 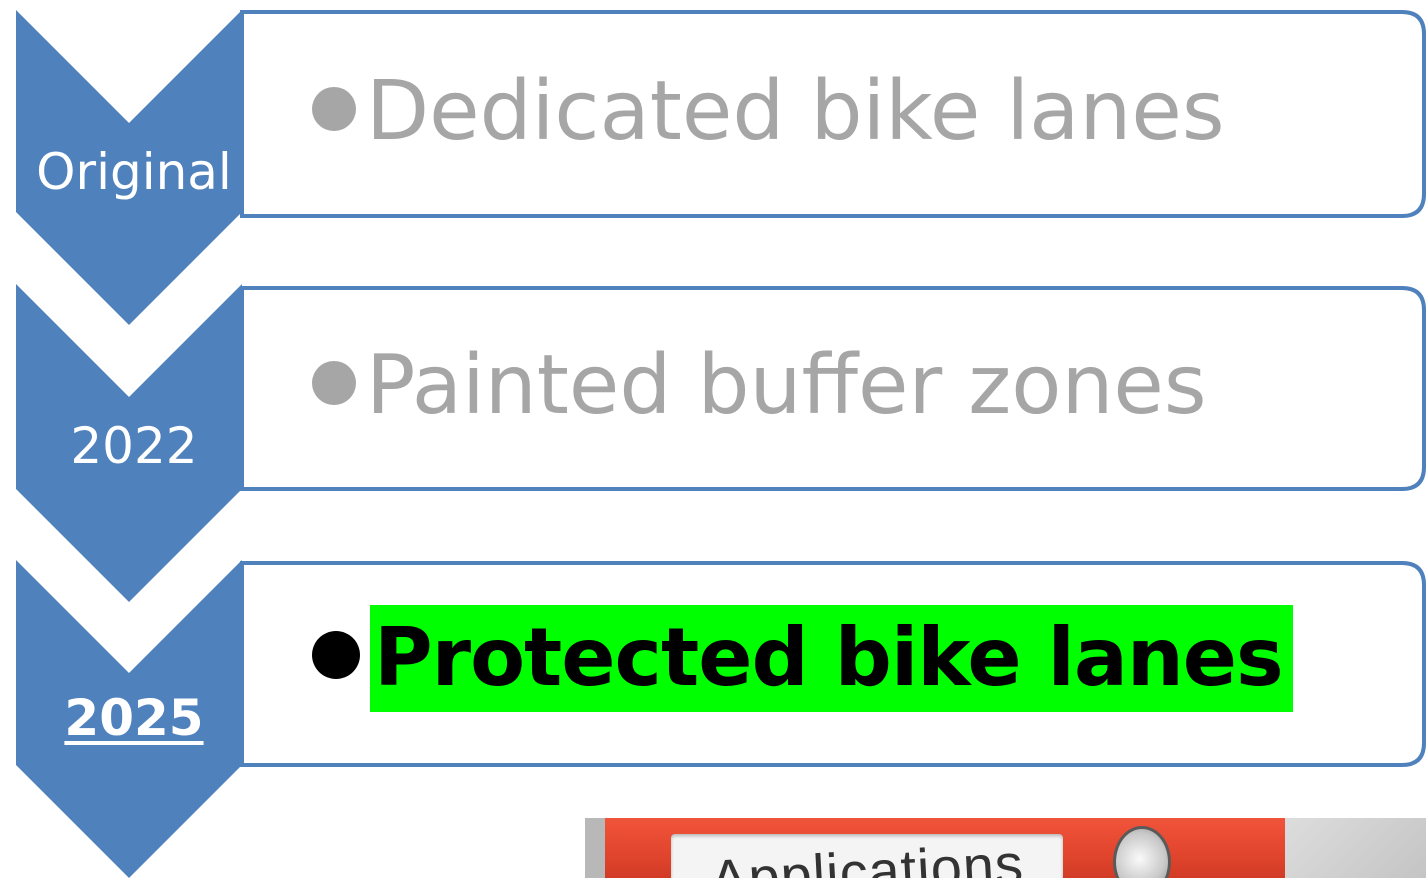 I want to click on binder-label: Applications, so click(x=867, y=855).